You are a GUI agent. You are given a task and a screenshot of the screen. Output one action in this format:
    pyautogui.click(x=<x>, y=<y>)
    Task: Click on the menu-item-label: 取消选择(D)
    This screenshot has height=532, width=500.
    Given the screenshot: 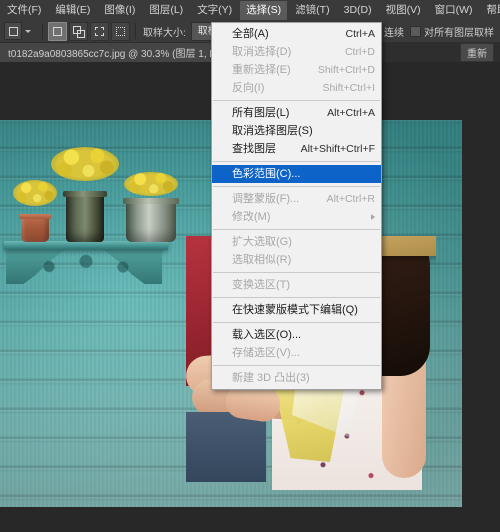 What is the action you would take?
    pyautogui.click(x=262, y=52)
    